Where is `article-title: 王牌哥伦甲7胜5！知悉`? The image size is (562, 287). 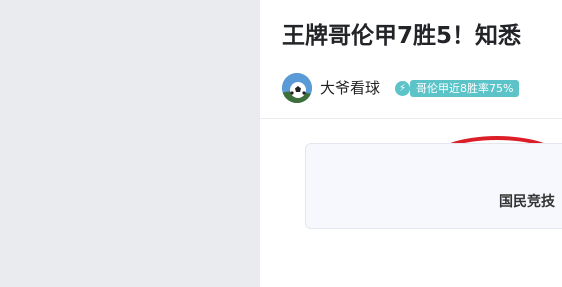
article-title: 王牌哥伦甲7胜5！知悉 is located at coordinates (402, 36).